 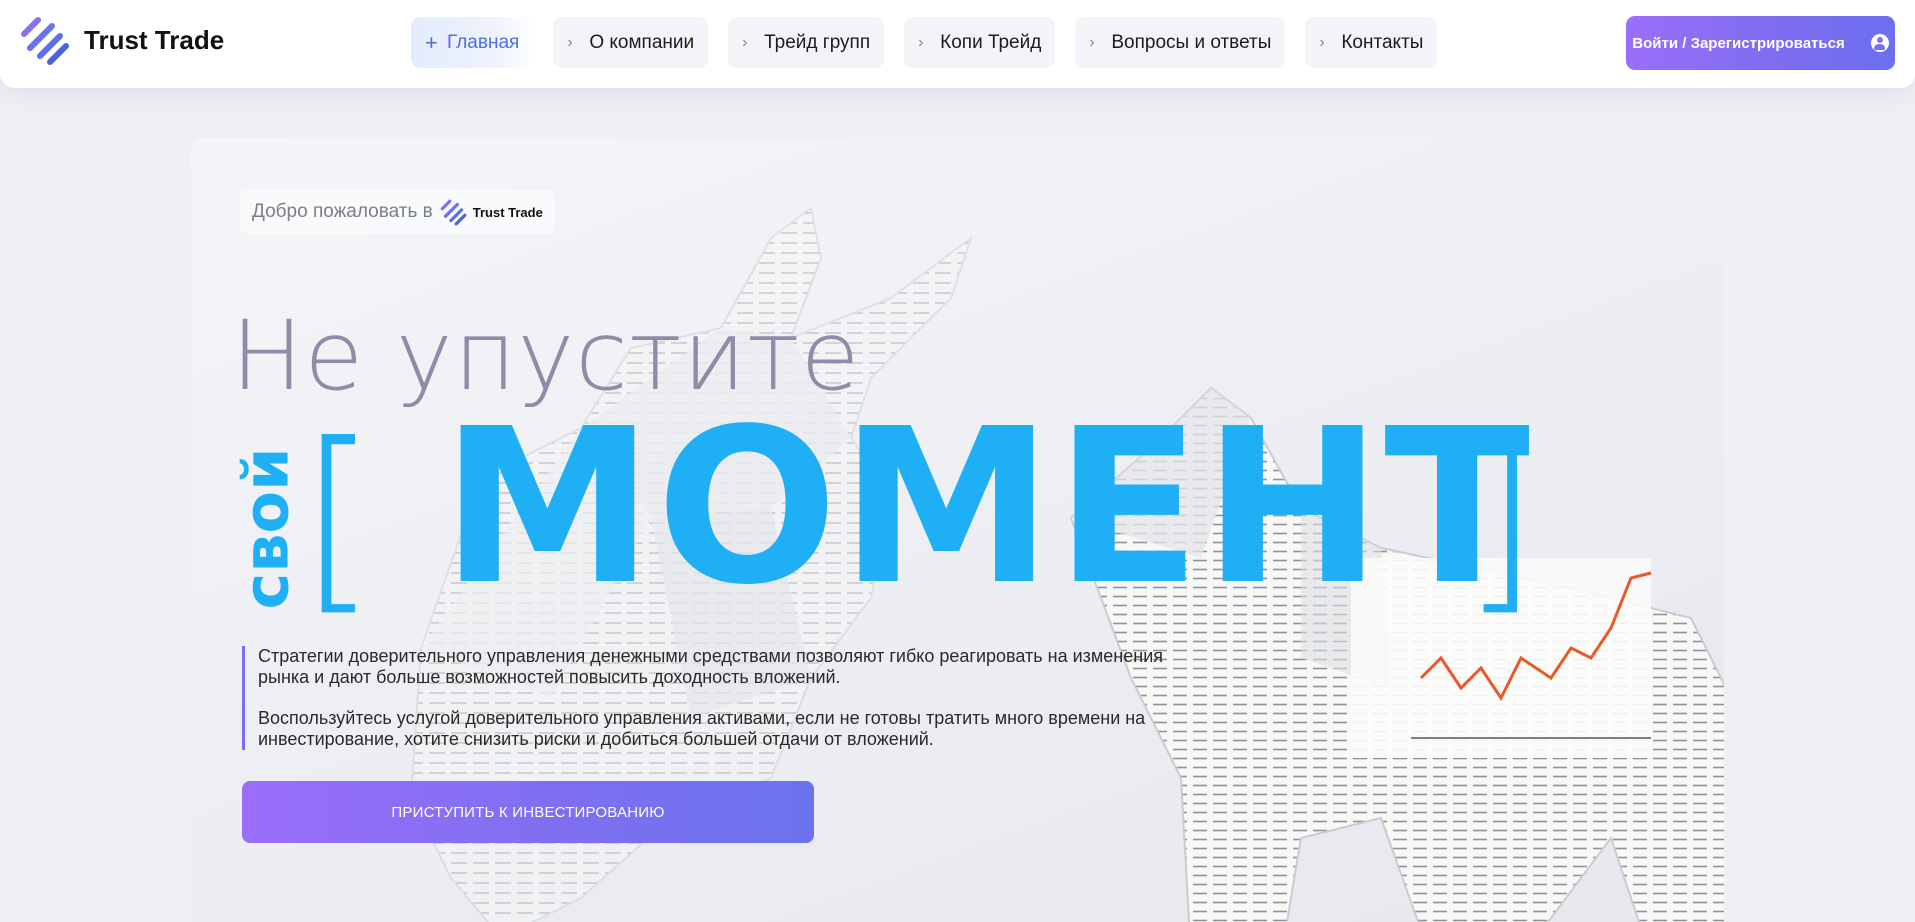 I want to click on nav-item-home: + Главная, so click(x=472, y=42).